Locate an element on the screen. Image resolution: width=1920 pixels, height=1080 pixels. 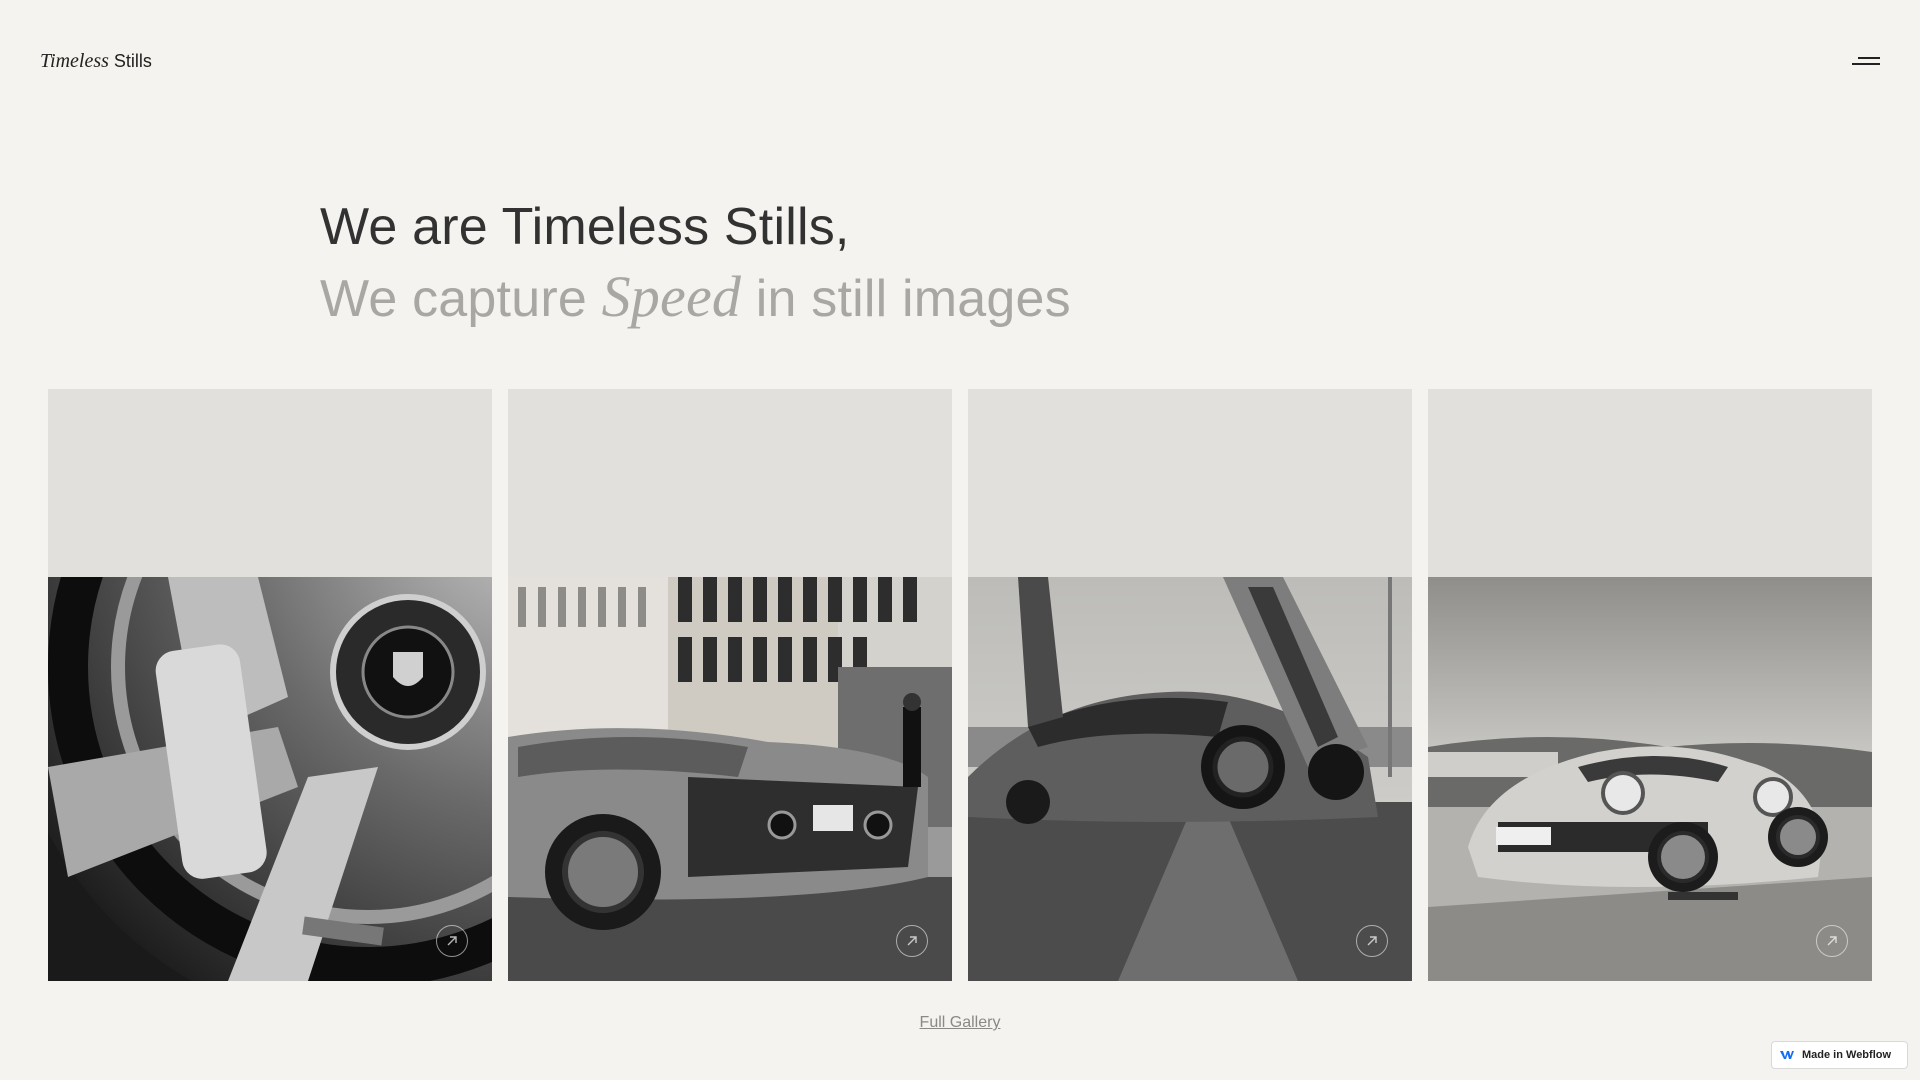
gallery-card-lamborghini is located at coordinates (730, 685).